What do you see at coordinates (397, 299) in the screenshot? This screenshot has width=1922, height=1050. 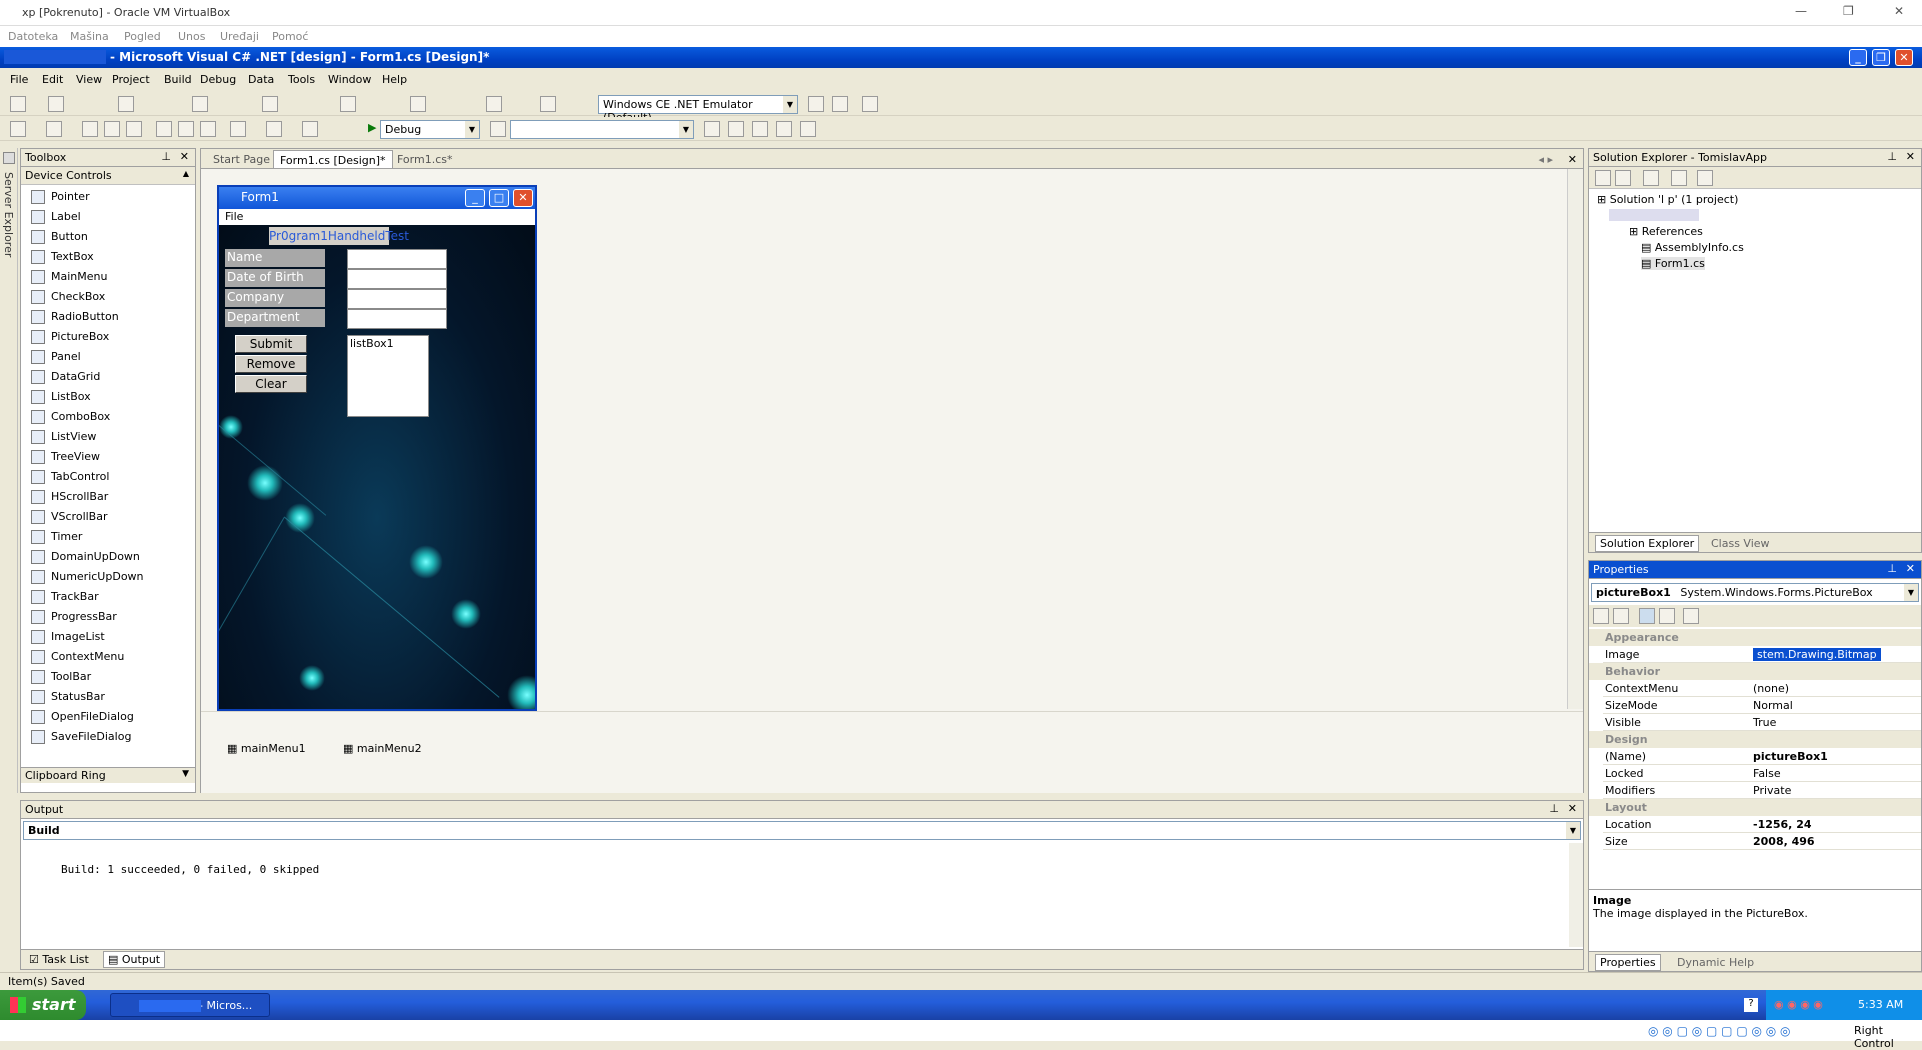 I see `company-textbox` at bounding box center [397, 299].